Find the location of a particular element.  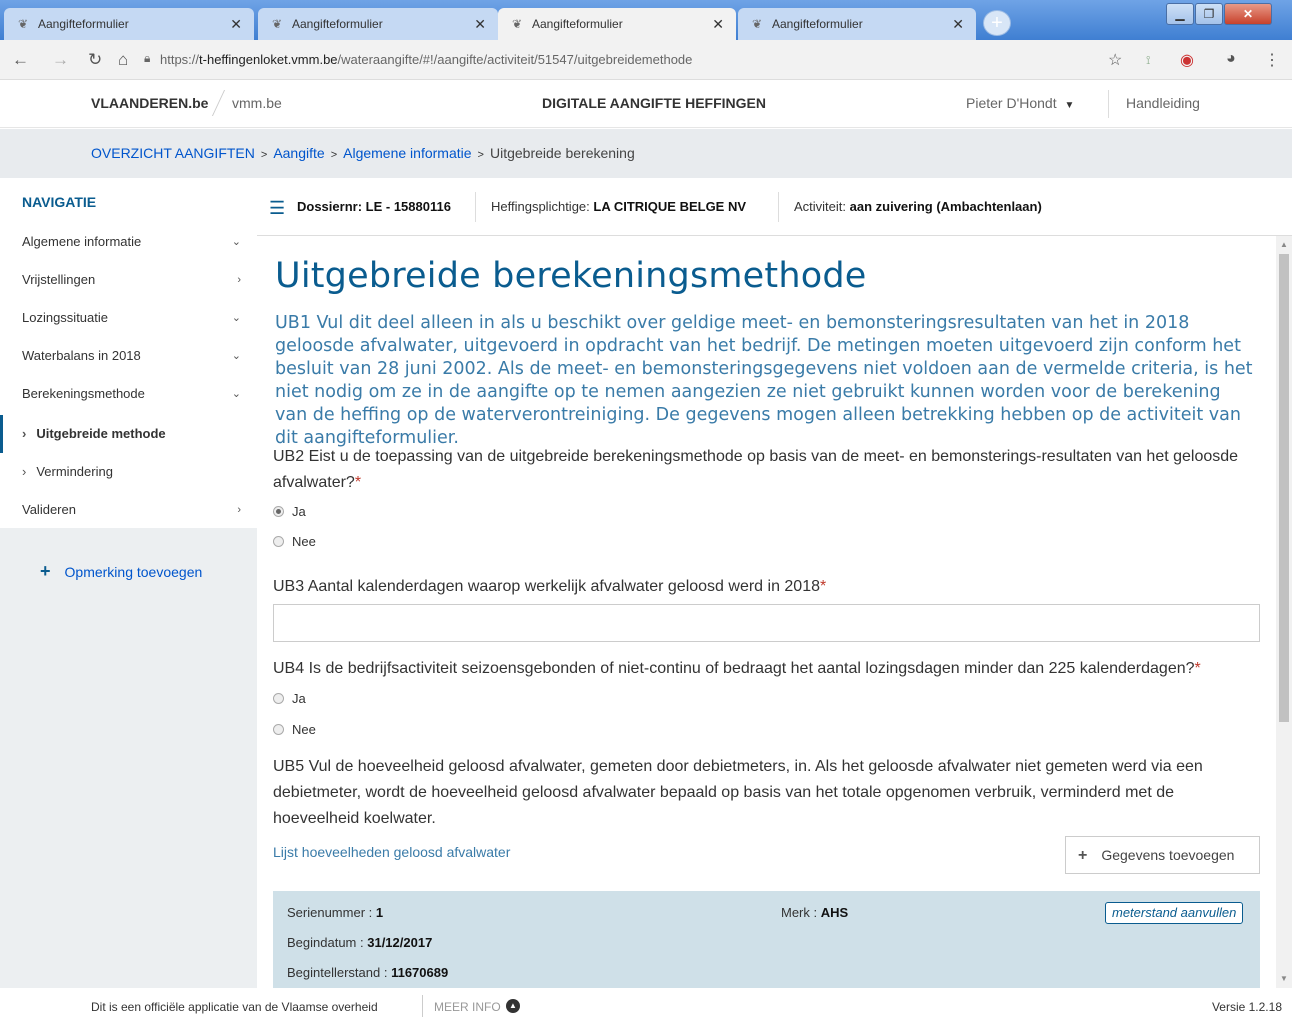

ub4-option-ja: Ja is located at coordinates (289, 698).